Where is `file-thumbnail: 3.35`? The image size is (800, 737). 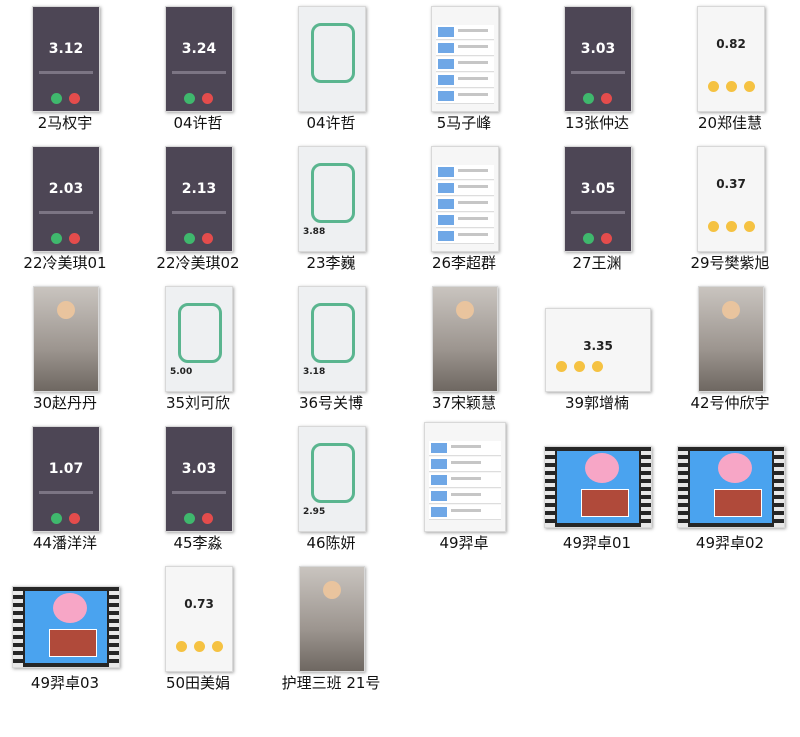 file-thumbnail: 3.35 is located at coordinates (598, 350).